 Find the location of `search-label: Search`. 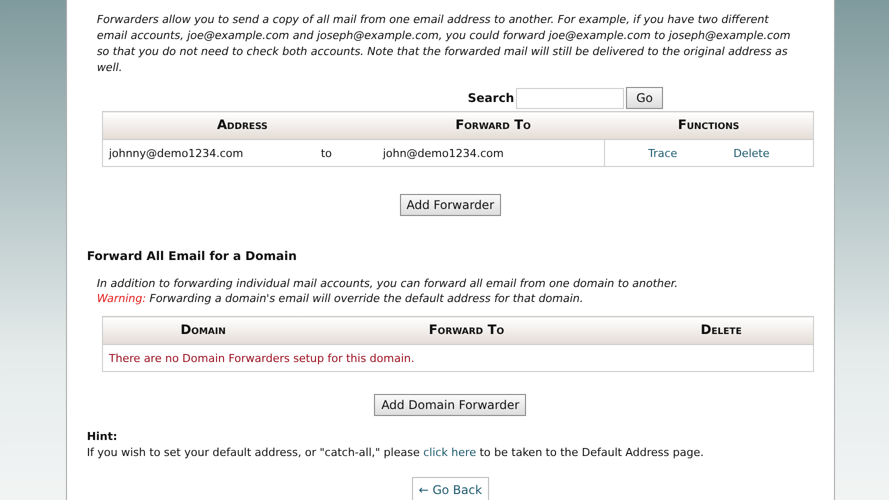

search-label: Search is located at coordinates (491, 98).